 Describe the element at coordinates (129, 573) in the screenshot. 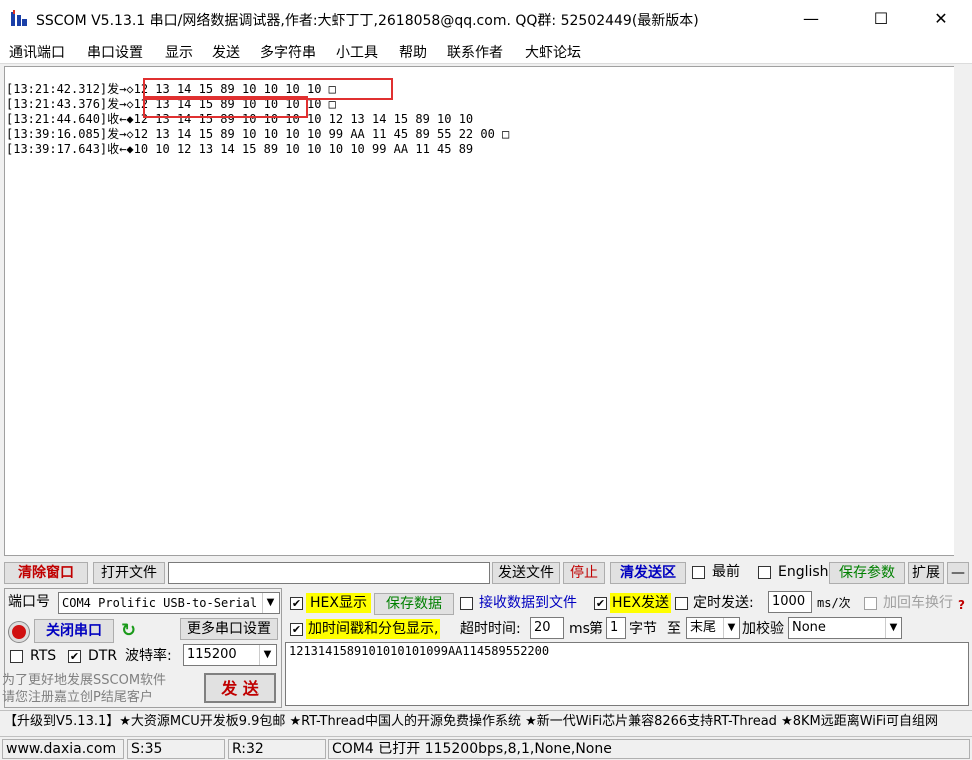

I see `open-file-button: 打开文件` at that location.